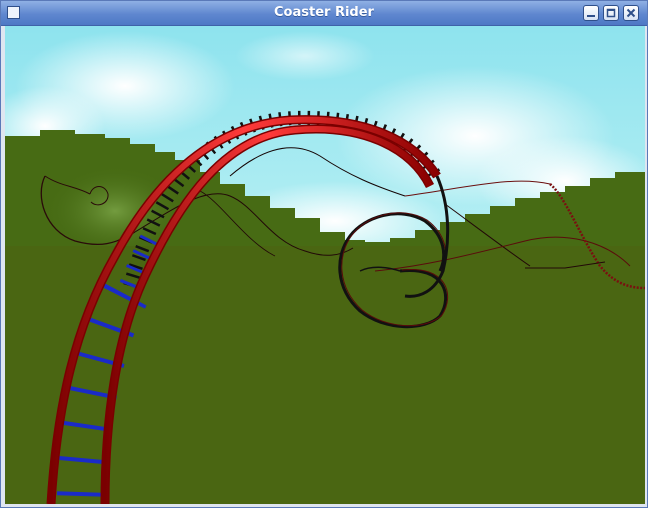  I want to click on minimize-button, so click(591, 13).